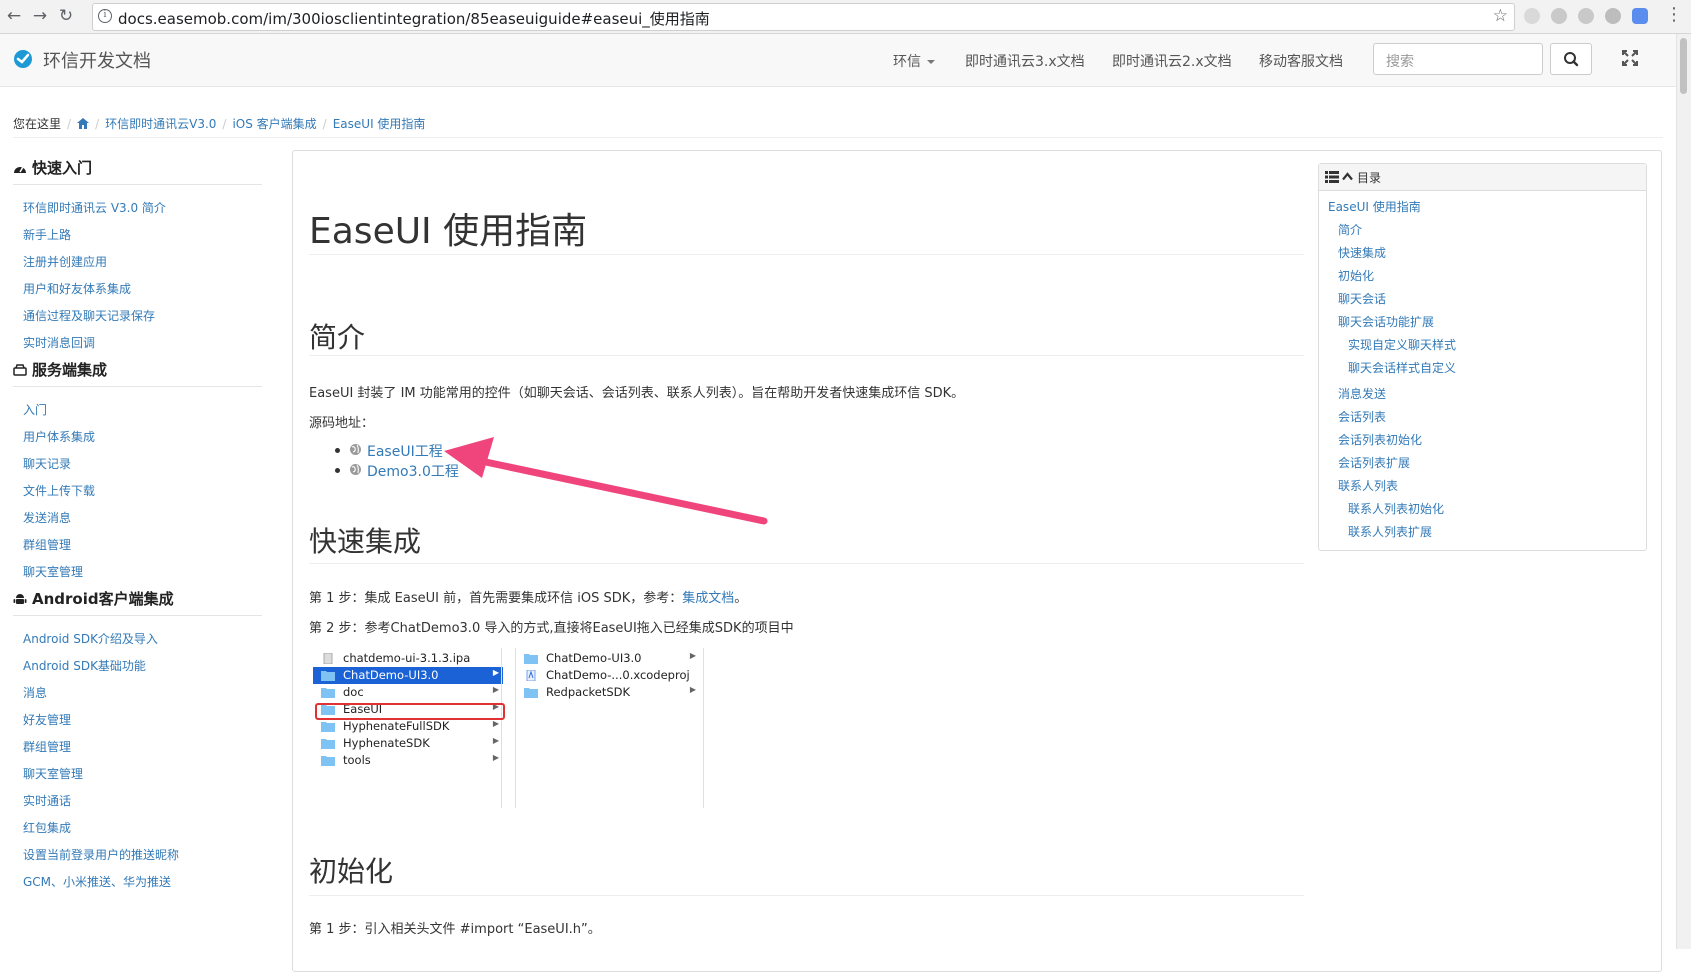  Describe the element at coordinates (47, 234) in the screenshot. I see `sidebar-item: 新手上路` at that location.